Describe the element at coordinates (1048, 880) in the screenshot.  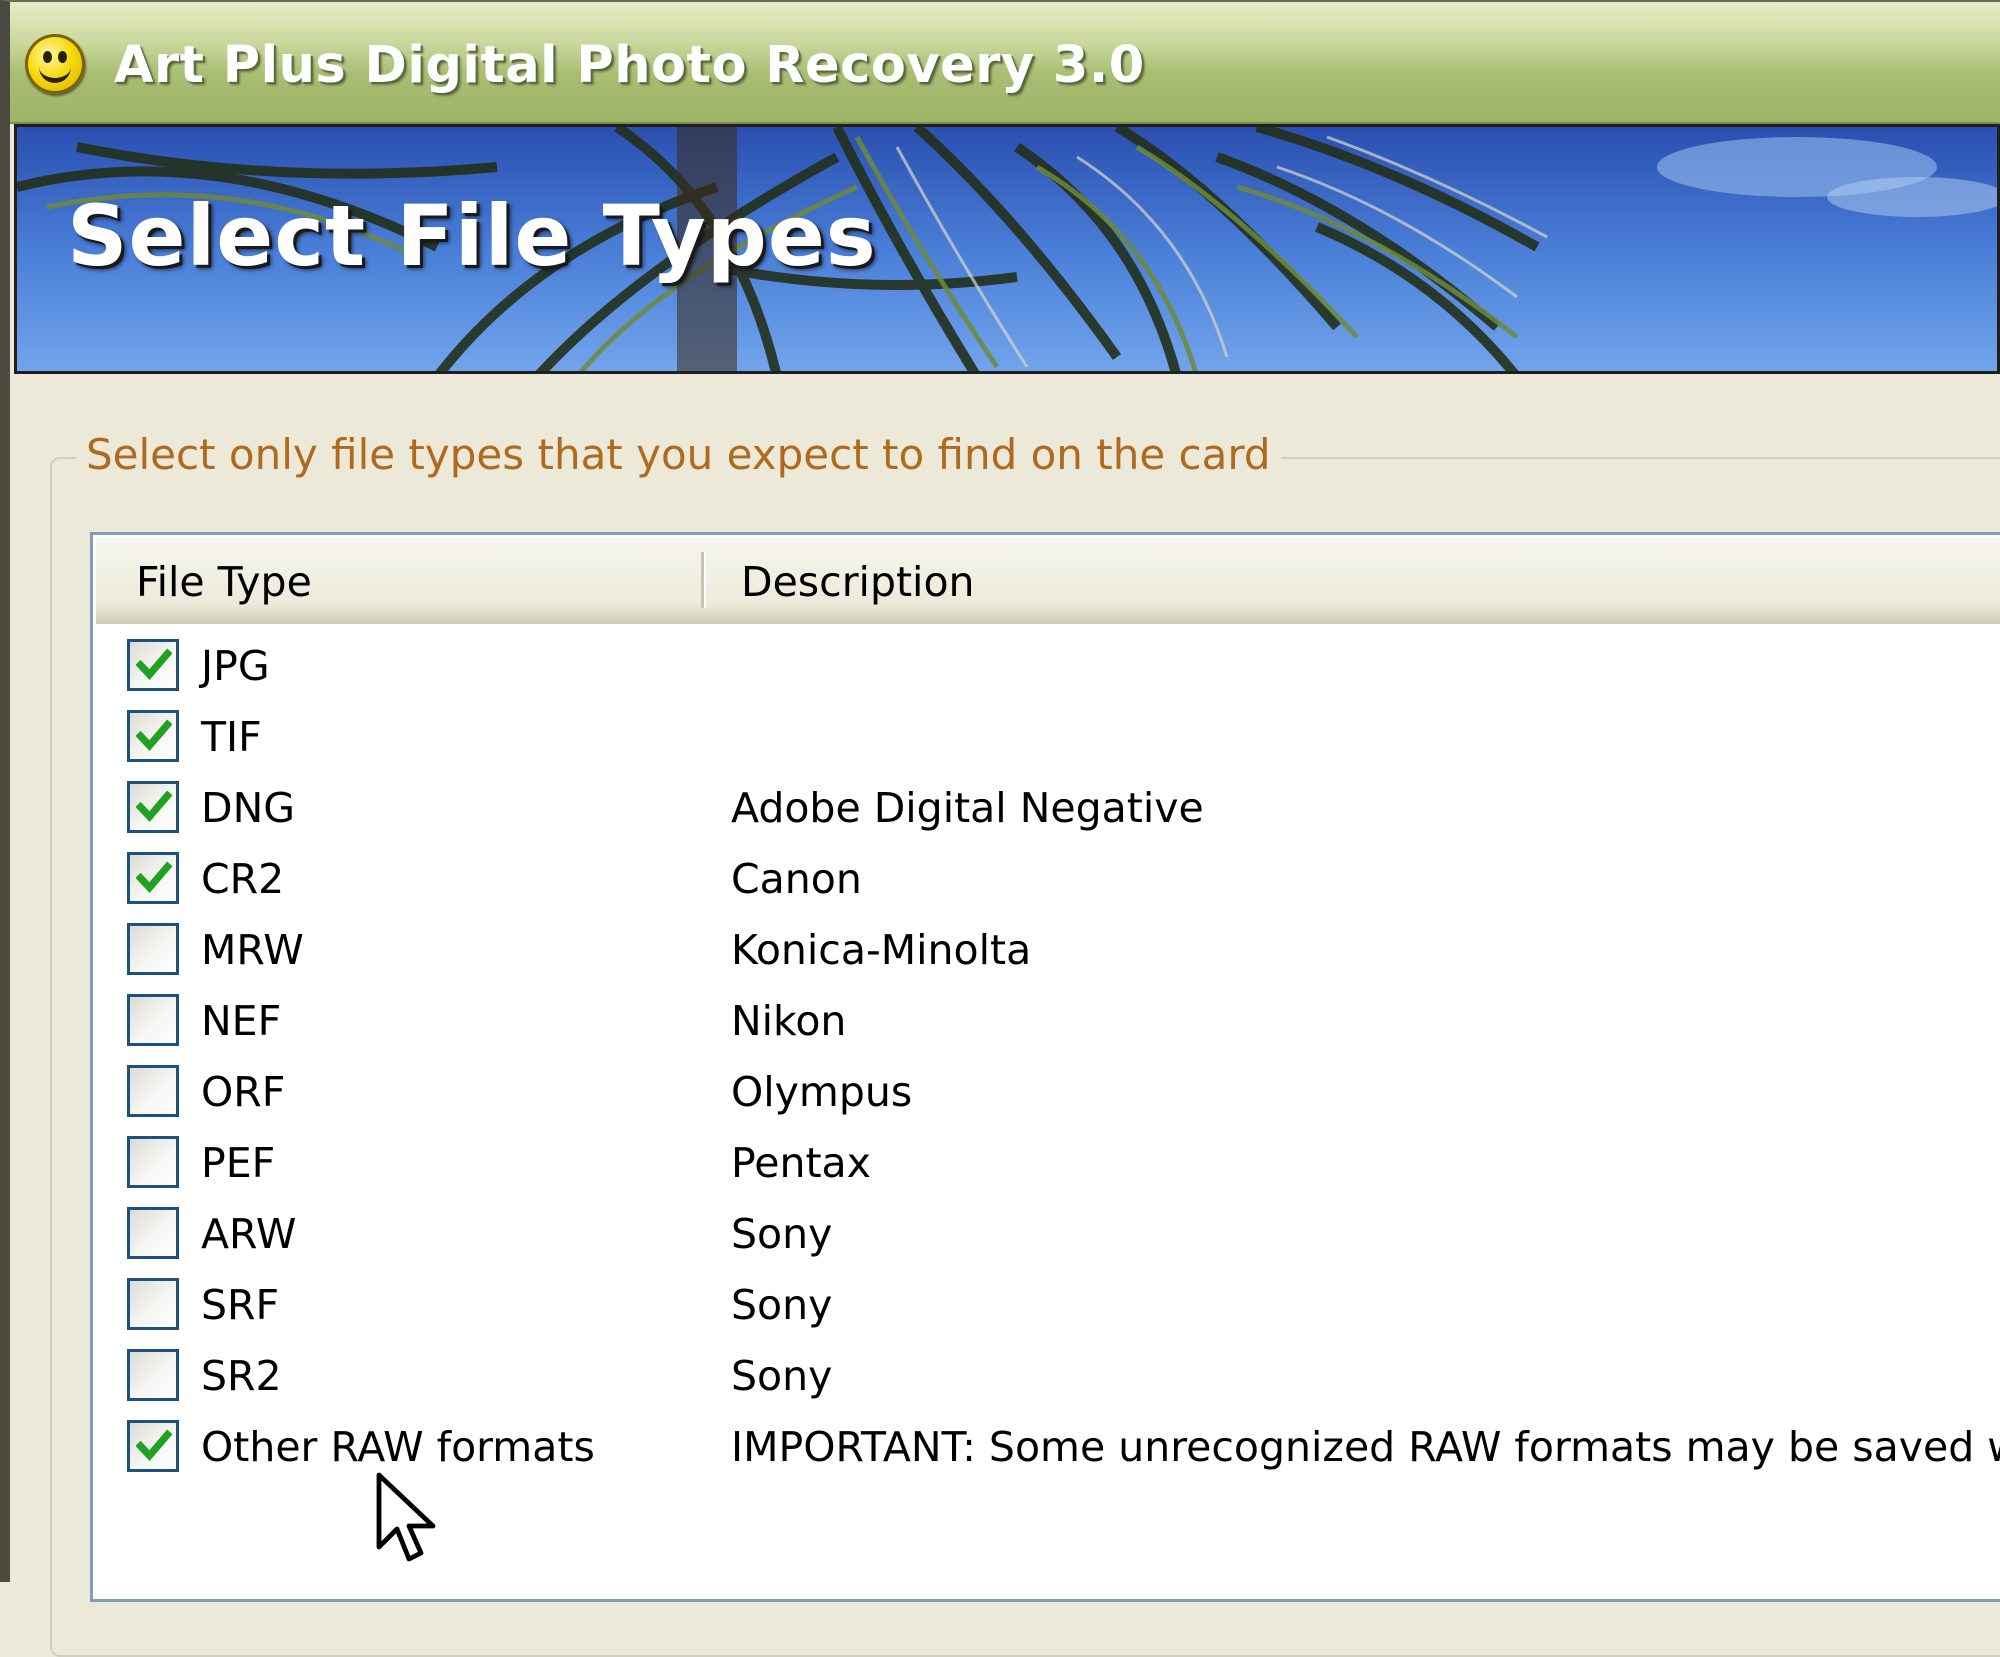
I see `list-item: CR2 Canon` at that location.